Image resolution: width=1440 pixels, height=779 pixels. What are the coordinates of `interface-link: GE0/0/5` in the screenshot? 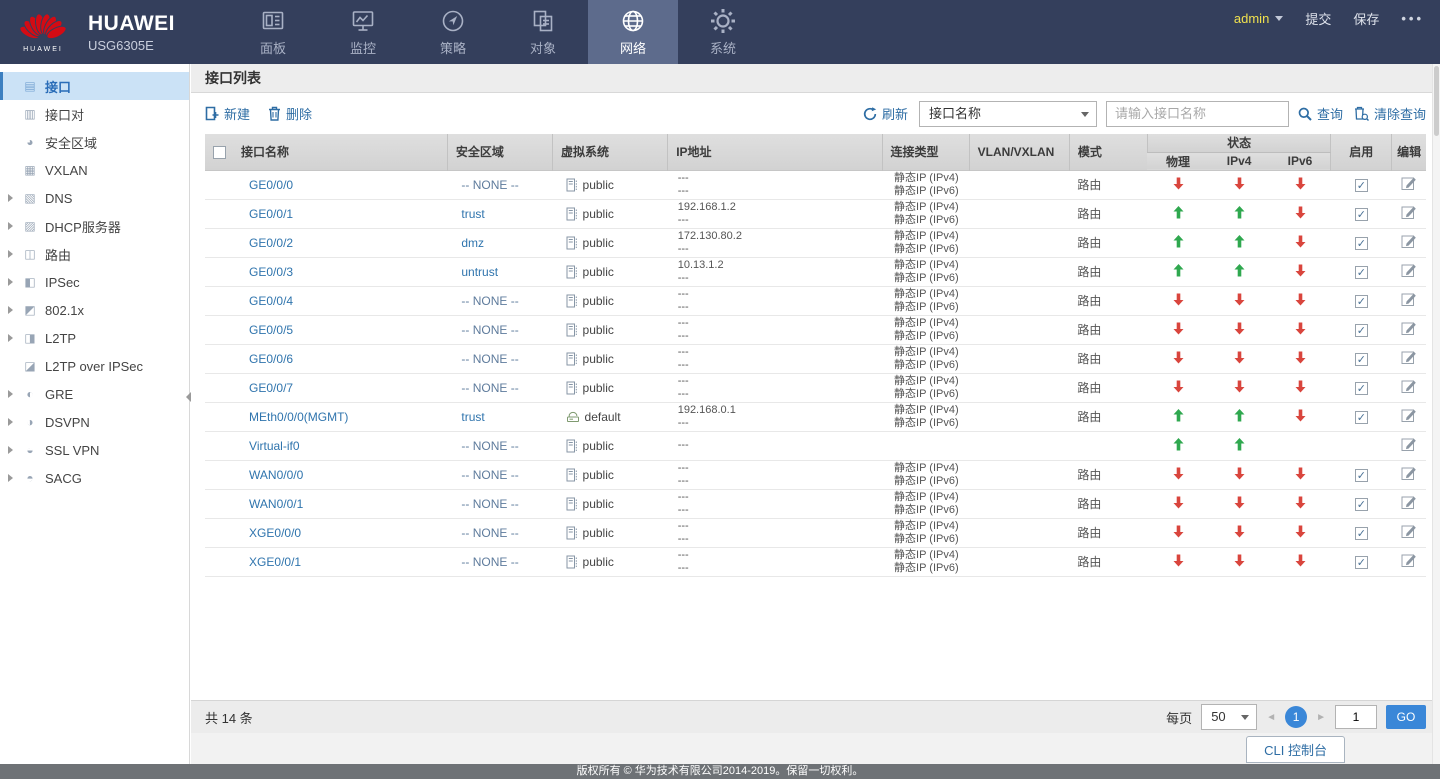 It's located at (271, 330).